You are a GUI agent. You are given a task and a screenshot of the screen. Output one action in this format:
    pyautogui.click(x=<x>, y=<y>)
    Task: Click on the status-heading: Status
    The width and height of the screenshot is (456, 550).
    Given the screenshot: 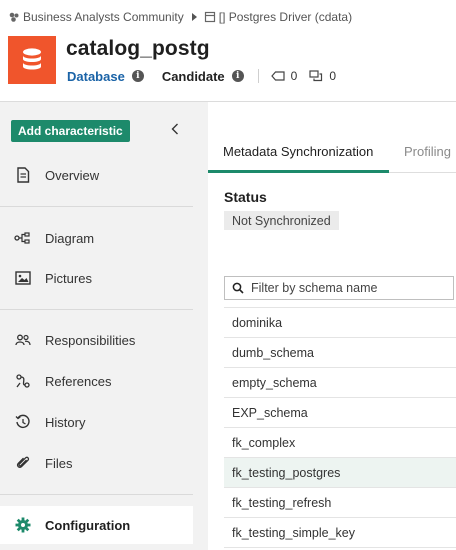 What is the action you would take?
    pyautogui.click(x=245, y=197)
    